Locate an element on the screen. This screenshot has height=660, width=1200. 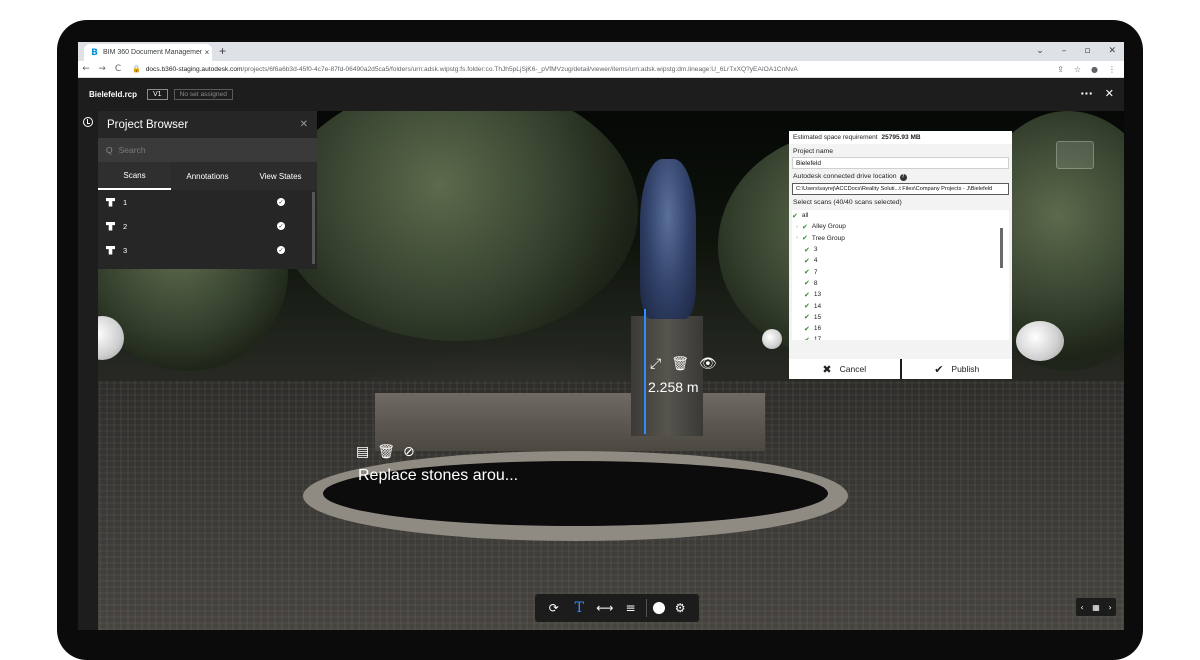
hide-icon: 👁 is located at coordinates (708, 364).